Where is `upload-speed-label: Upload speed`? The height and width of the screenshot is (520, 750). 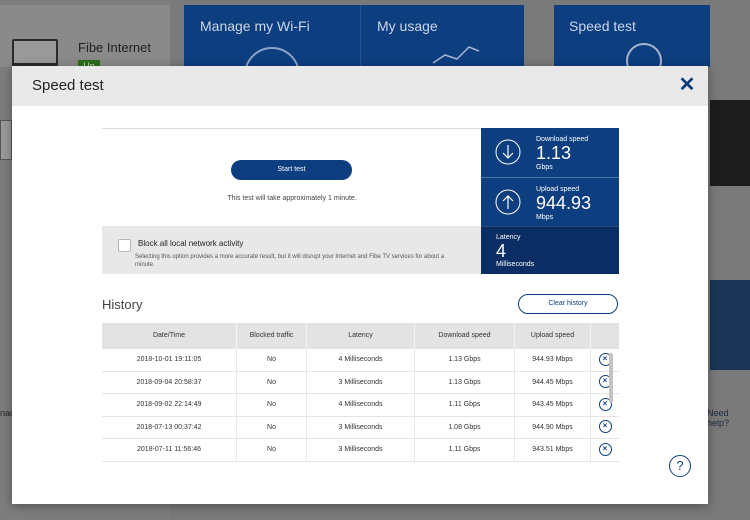
upload-speed-label: Upload speed is located at coordinates (558, 189).